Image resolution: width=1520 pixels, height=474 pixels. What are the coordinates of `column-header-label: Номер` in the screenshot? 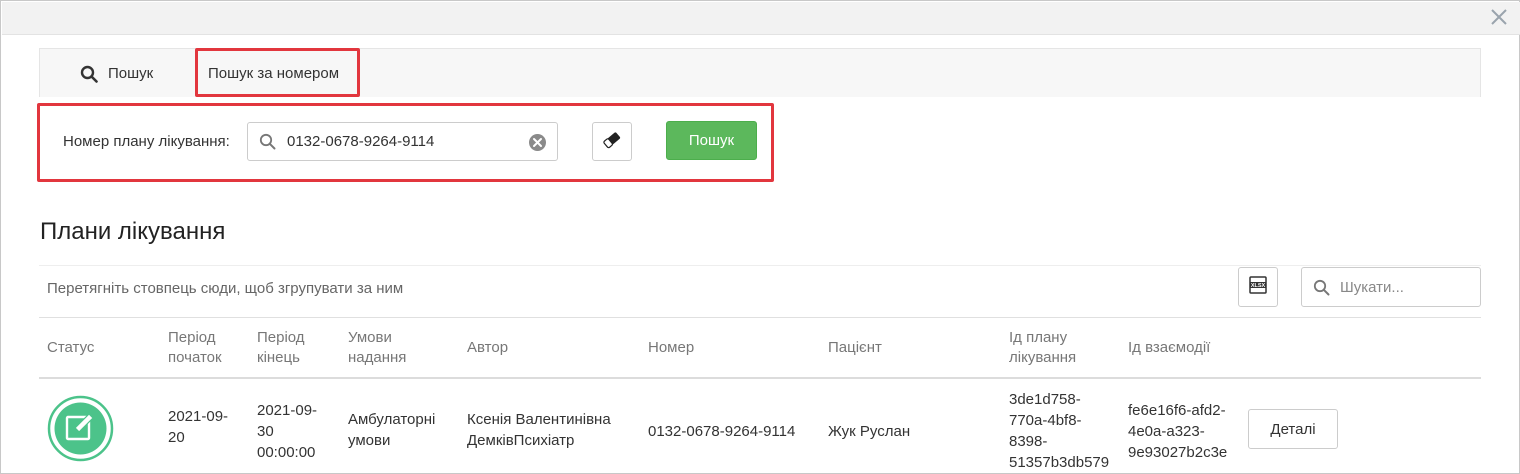 It's located at (671, 347).